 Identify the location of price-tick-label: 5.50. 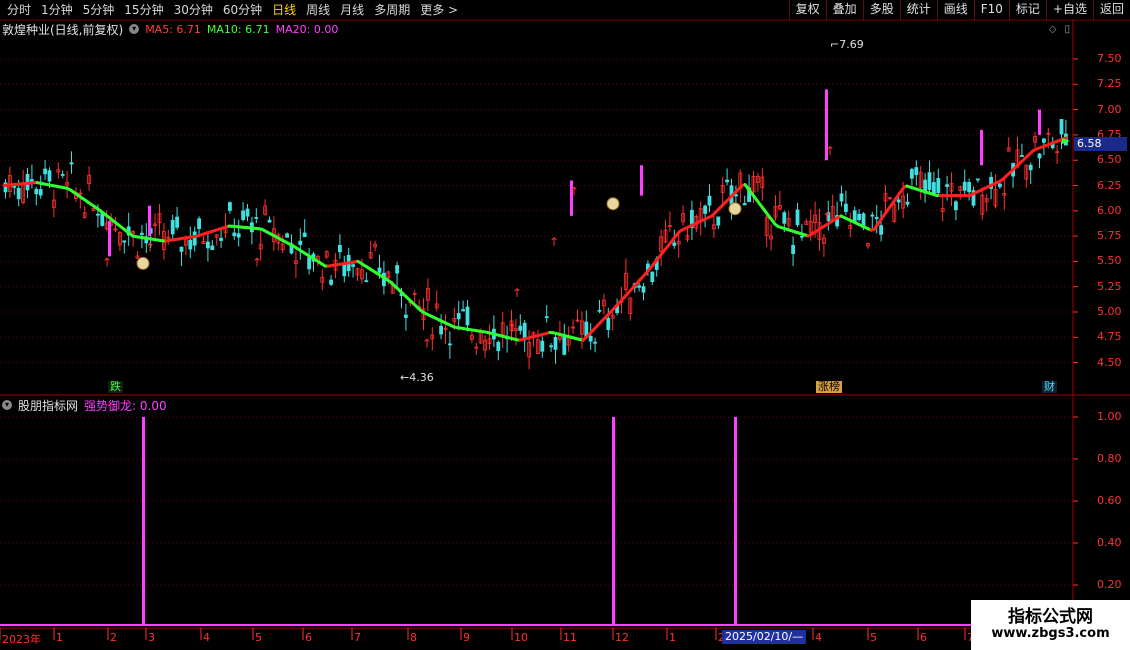
(1109, 261).